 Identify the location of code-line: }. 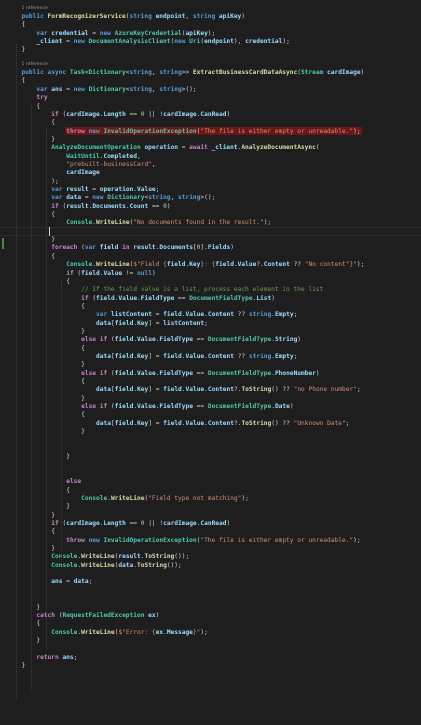
(243, 456).